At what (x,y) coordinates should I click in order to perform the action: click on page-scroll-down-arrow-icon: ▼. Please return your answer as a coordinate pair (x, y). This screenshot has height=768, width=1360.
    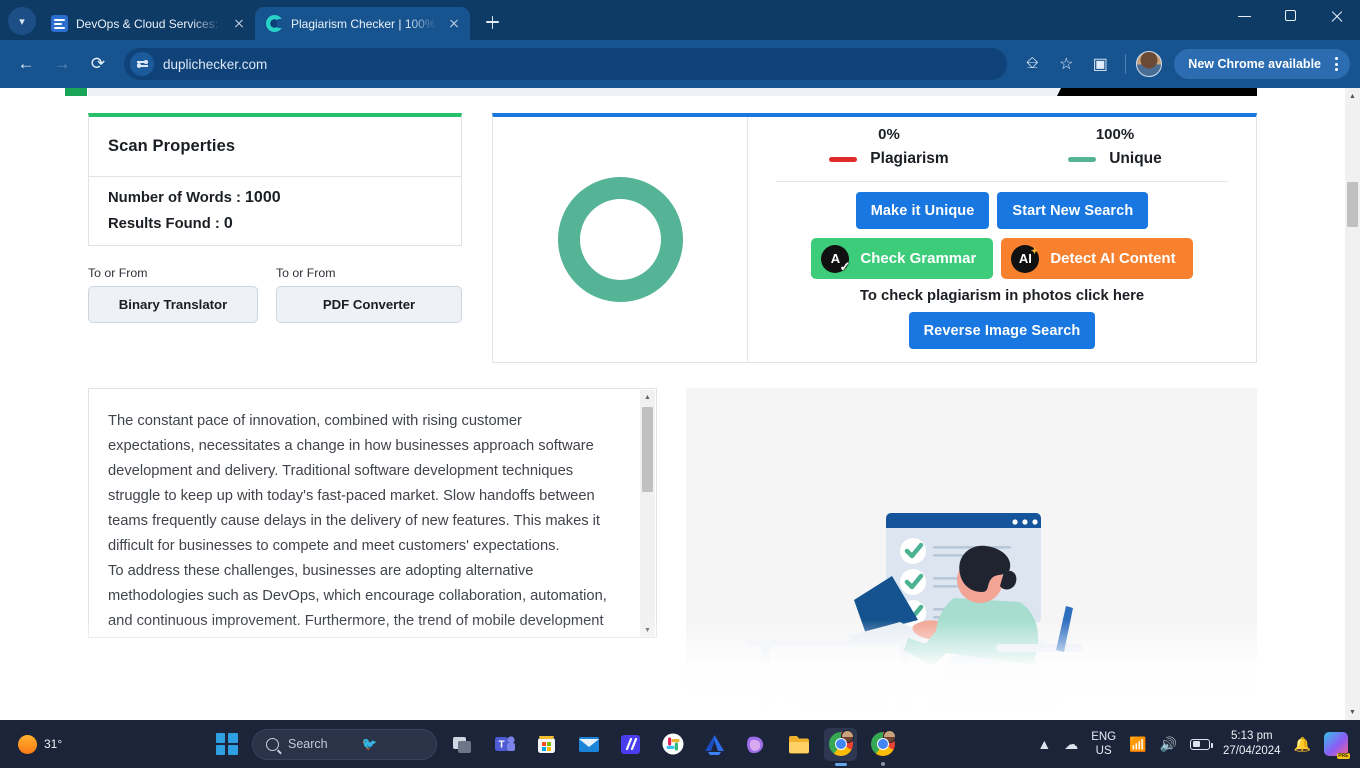
    Looking at the image, I should click on (1352, 712).